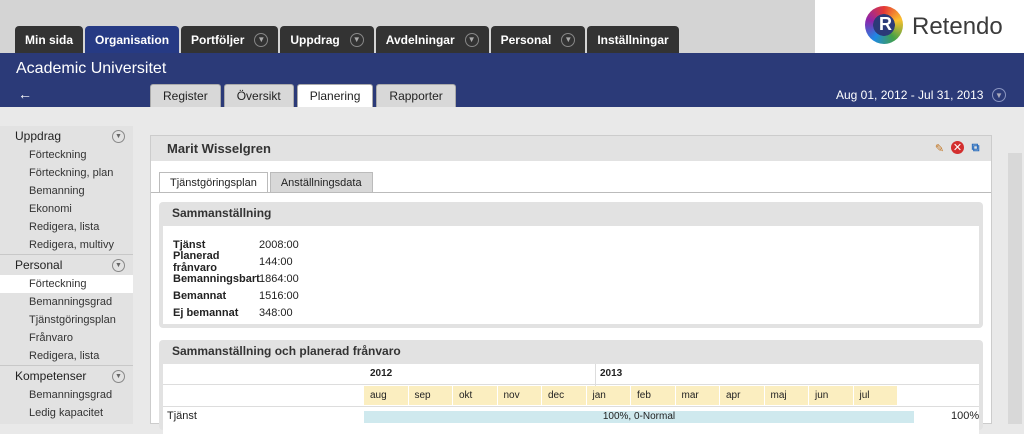 This screenshot has height=434, width=1024. Describe the element at coordinates (475, 395) in the screenshot. I see `month-cell: okt` at that location.